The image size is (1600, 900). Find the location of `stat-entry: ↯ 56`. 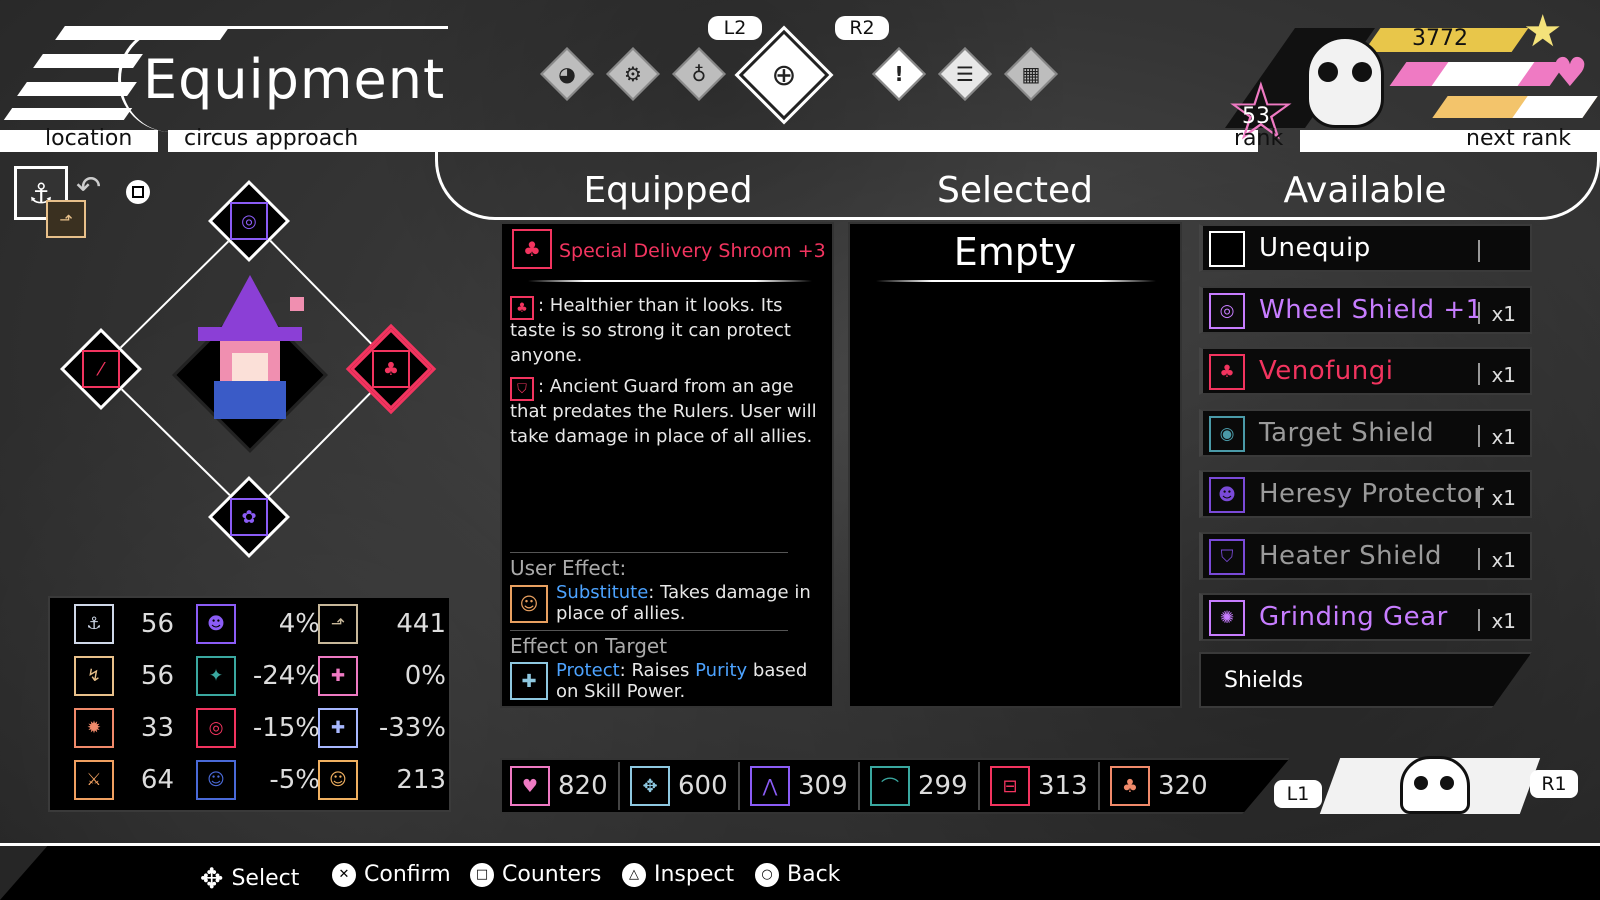

stat-entry: ↯ 56 is located at coordinates (124, 676).